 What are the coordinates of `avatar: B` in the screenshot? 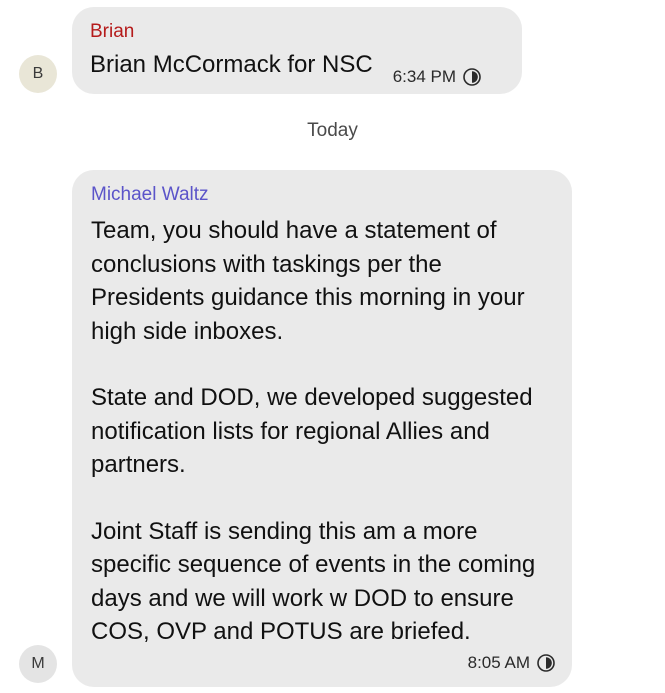 It's located at (38, 74).